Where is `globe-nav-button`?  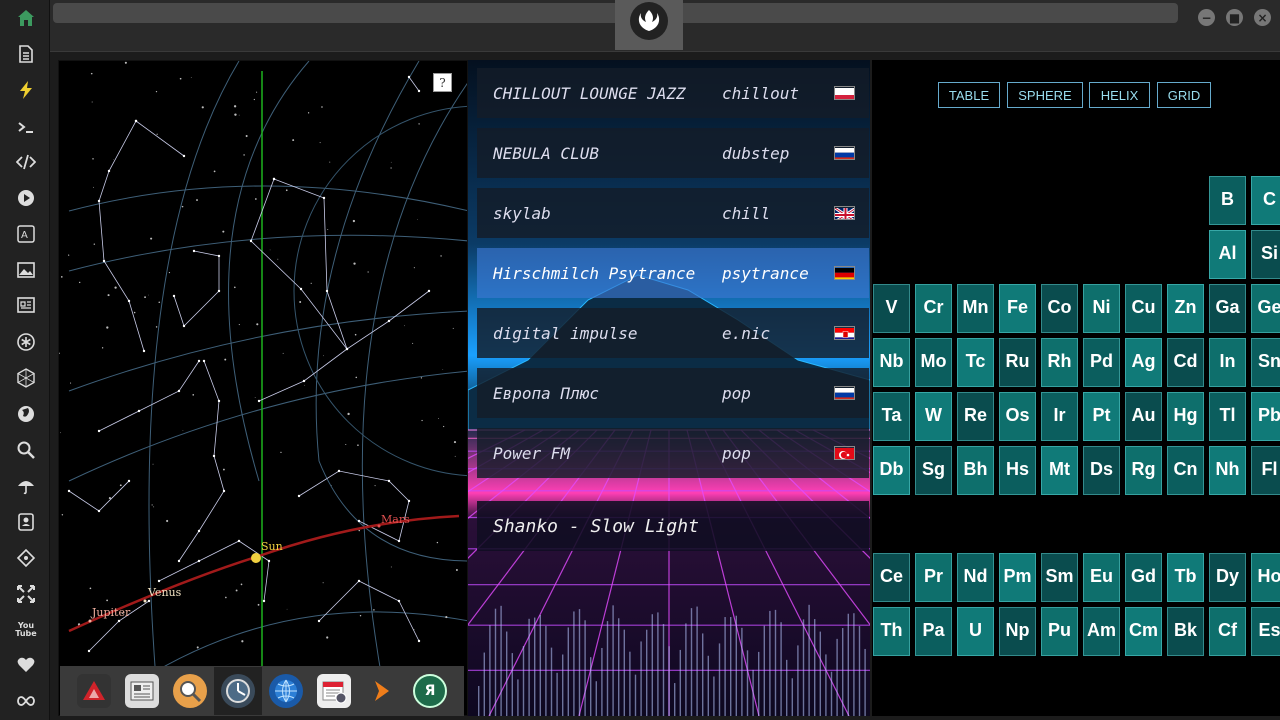
globe-nav-button is located at coordinates (26, 414).